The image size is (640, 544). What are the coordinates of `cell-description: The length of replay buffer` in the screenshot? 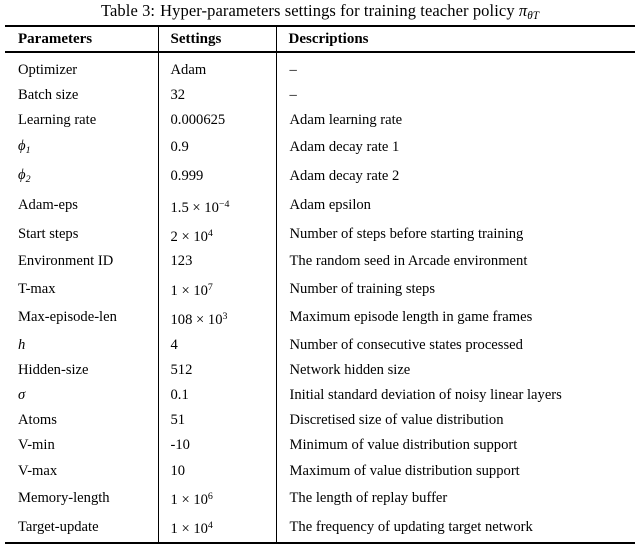 It's located at (455, 498).